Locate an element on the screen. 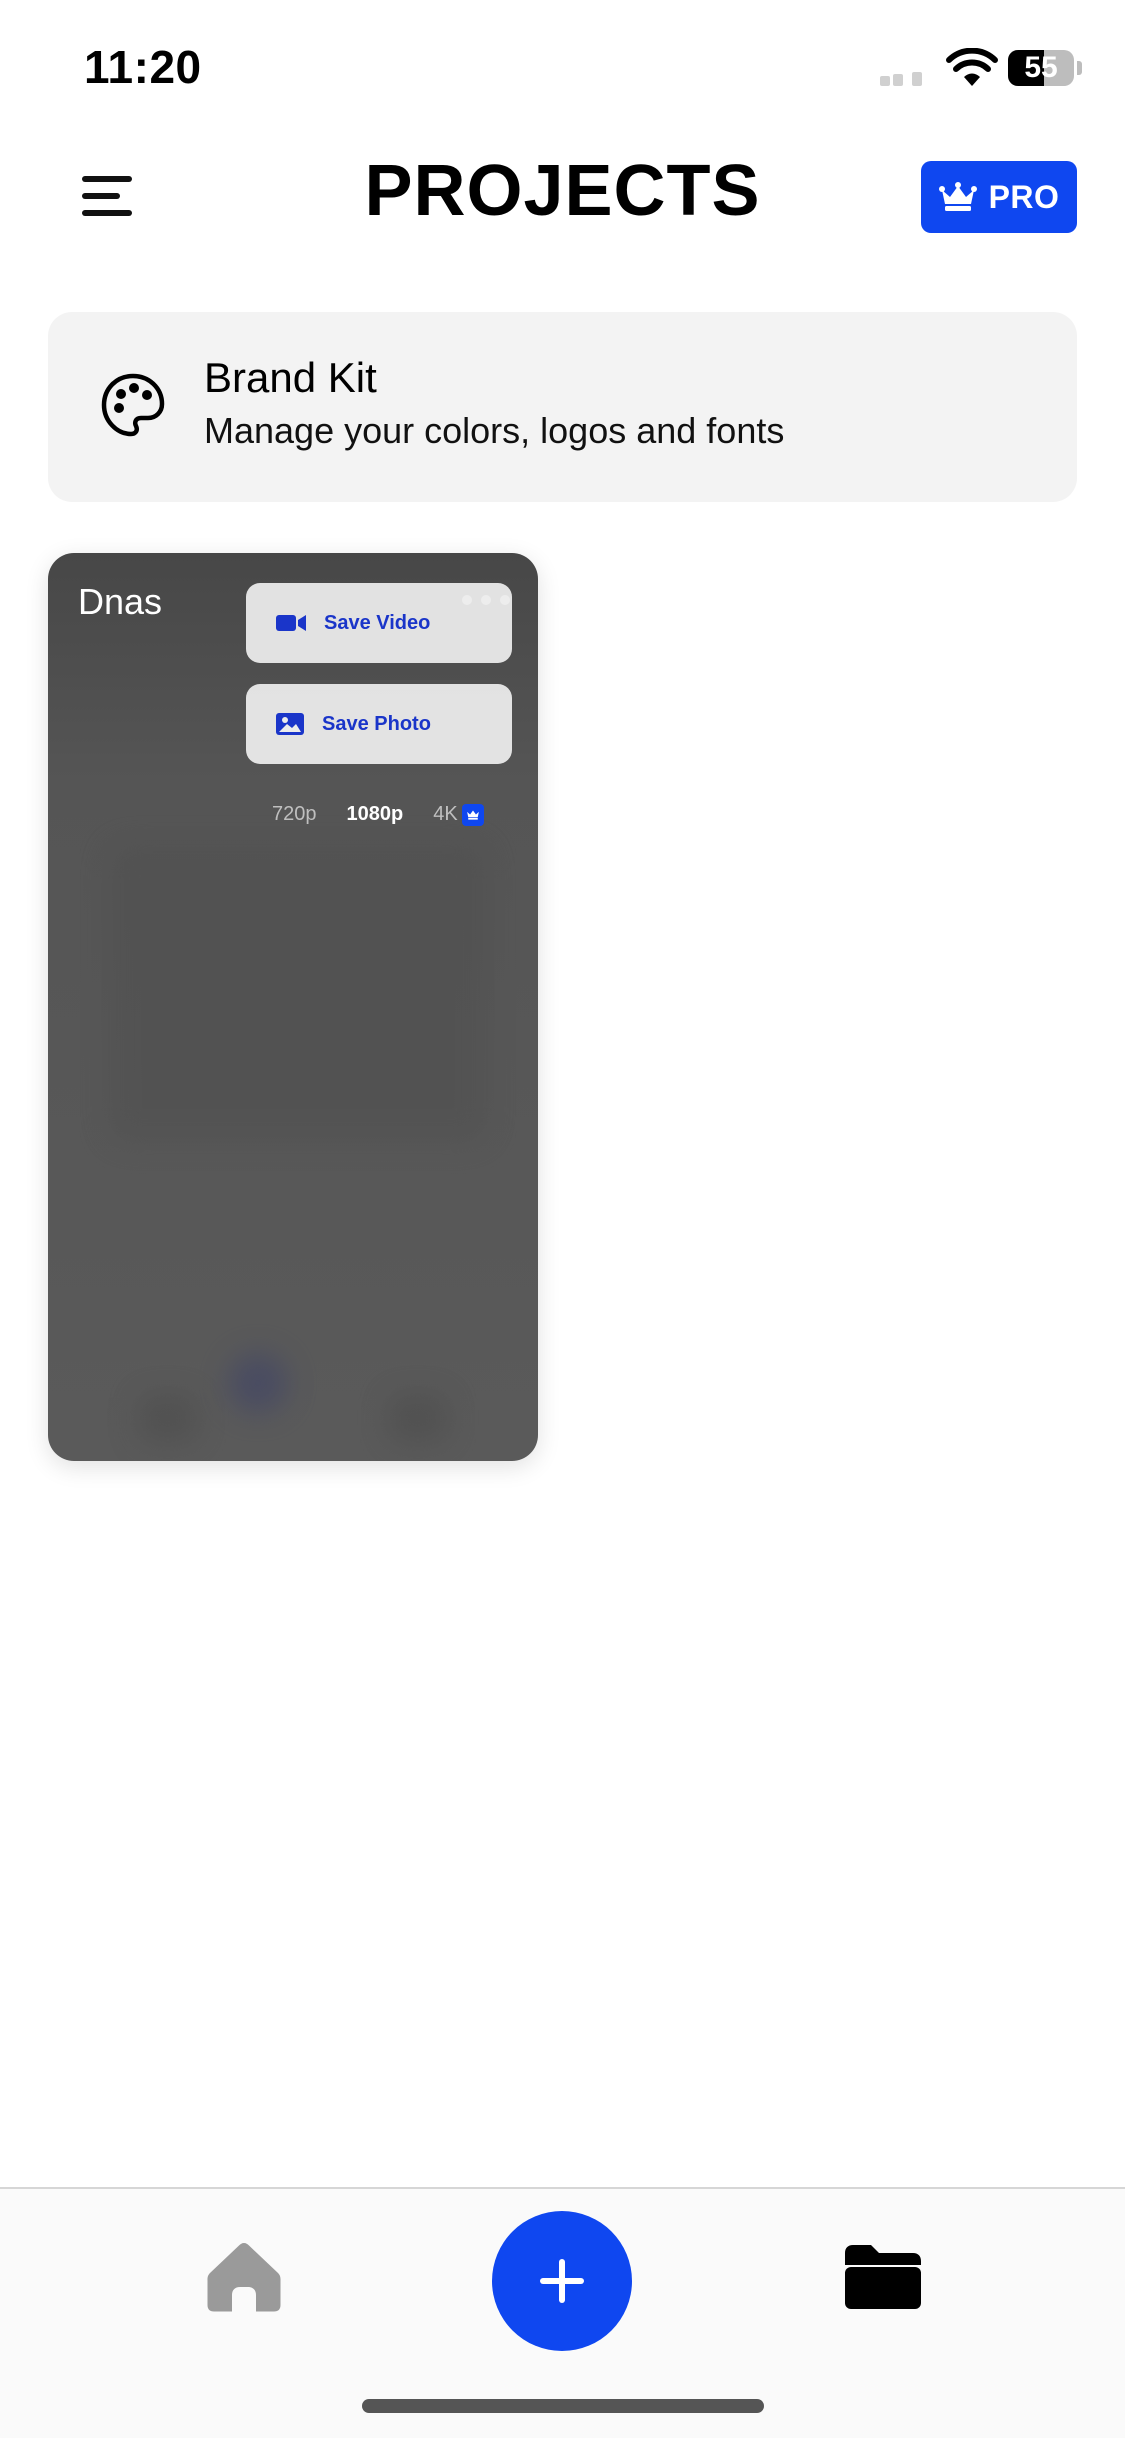 The height and width of the screenshot is (2438, 1125). photo-icon is located at coordinates (290, 724).